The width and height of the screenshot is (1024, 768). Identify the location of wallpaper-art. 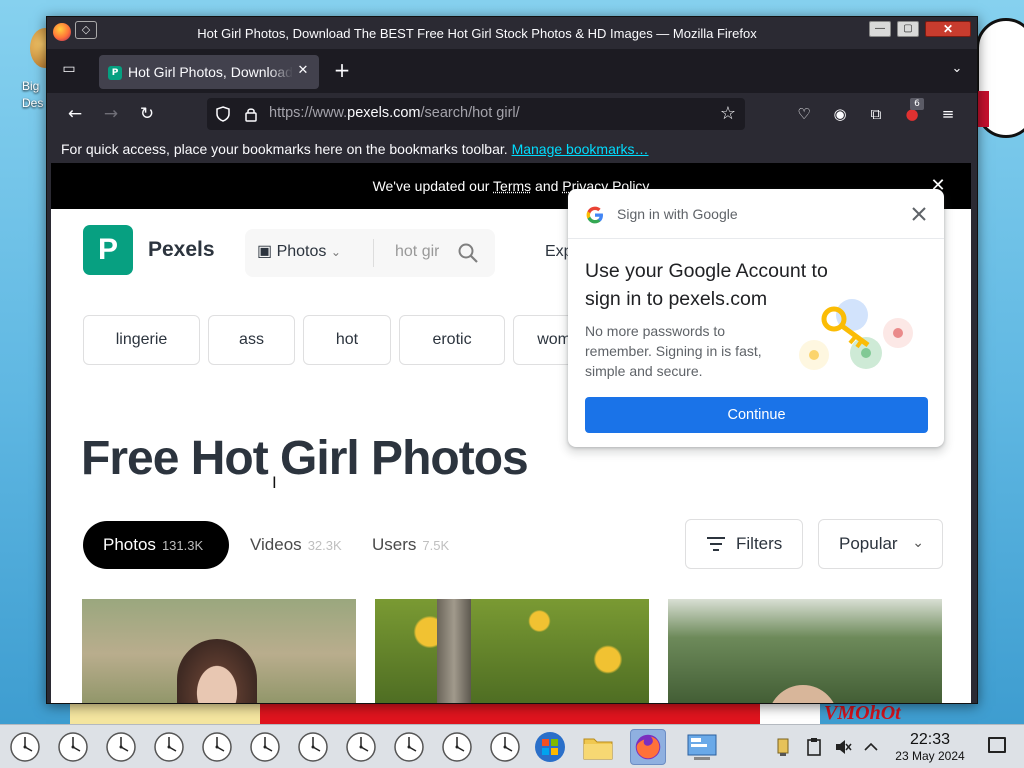
(999, 78).